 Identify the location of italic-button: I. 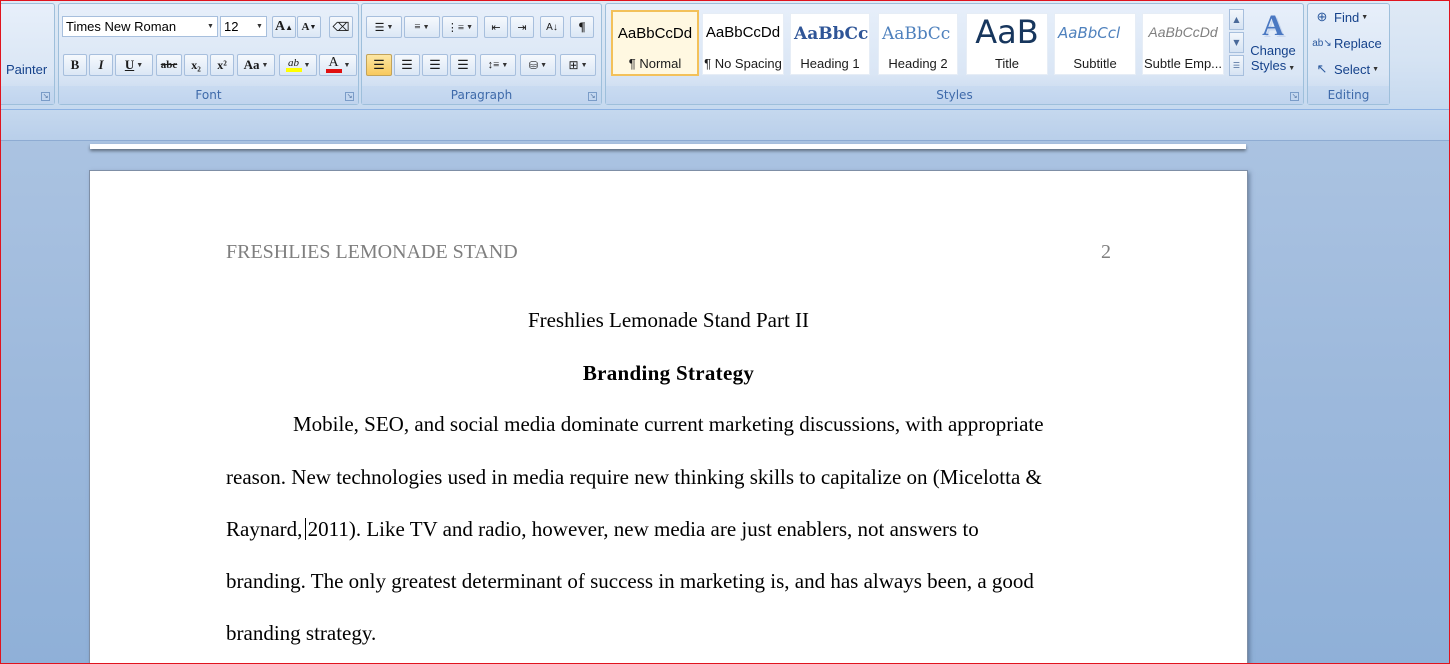
(101, 65).